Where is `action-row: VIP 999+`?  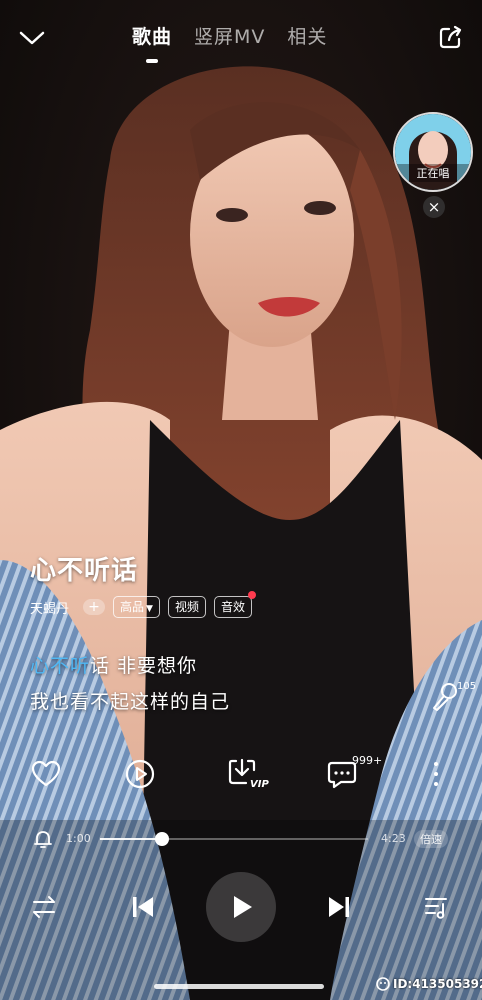
action-row: VIP 999+ is located at coordinates (241, 775).